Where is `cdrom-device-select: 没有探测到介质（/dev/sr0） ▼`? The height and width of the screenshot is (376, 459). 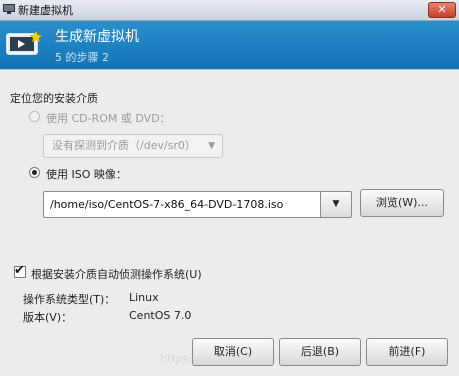
cdrom-device-select: 没有探测到介质（/dev/sr0） ▼ is located at coordinates (133, 146).